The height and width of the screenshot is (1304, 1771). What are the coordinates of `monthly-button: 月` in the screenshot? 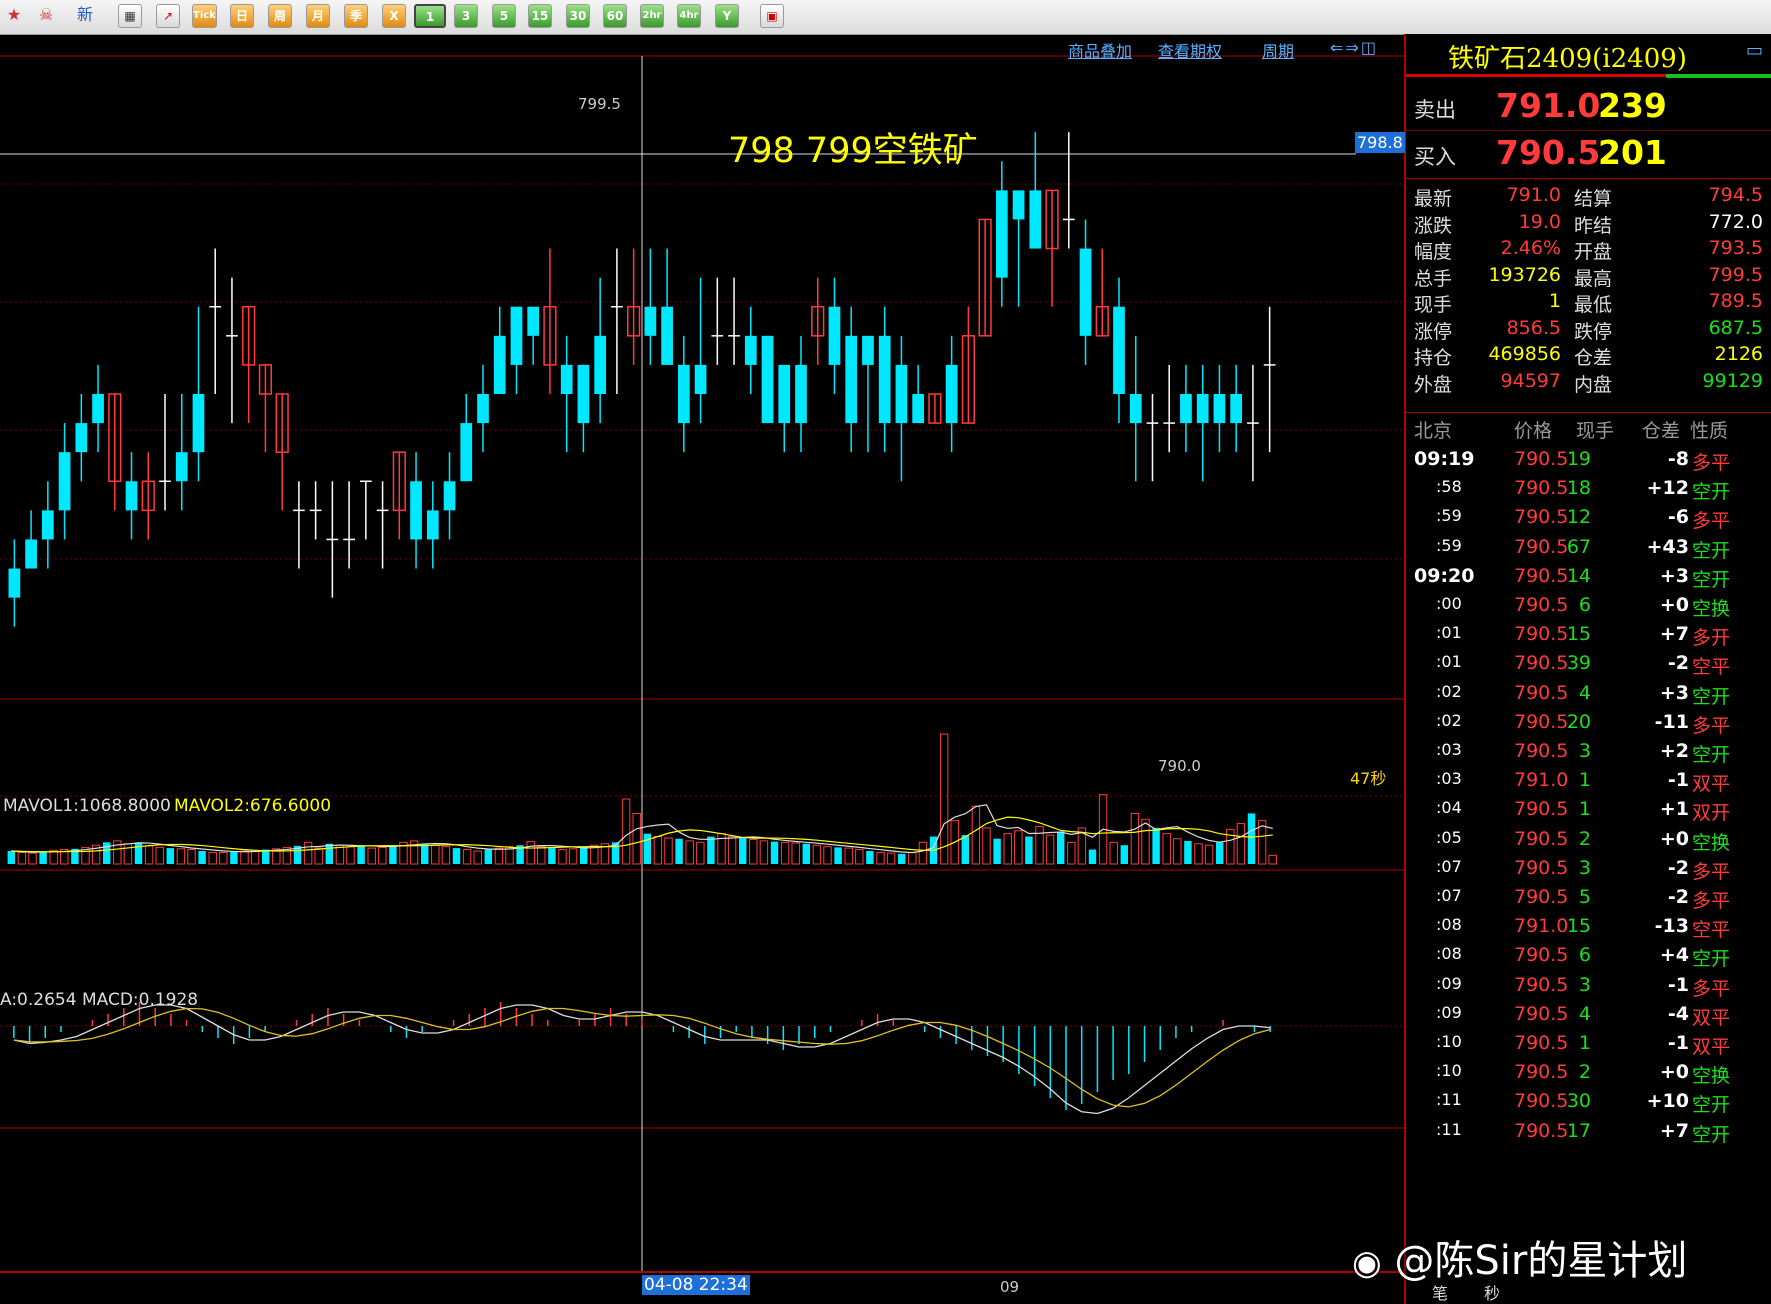 It's located at (318, 16).